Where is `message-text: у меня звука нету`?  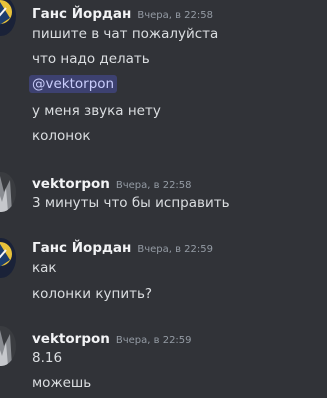
message-text: у меня звука нету is located at coordinates (96, 111).